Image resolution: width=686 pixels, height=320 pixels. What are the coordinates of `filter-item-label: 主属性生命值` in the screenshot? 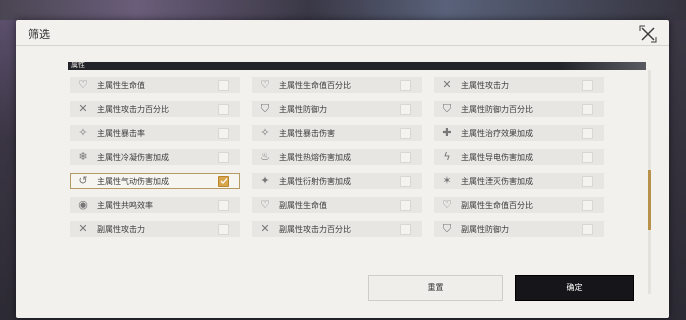 It's located at (121, 85).